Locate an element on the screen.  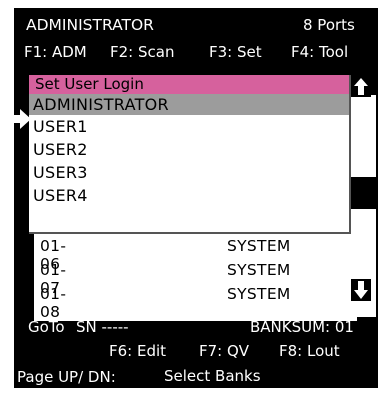
user-option-administrator: ADMINISTRATOR is located at coordinates (101, 104).